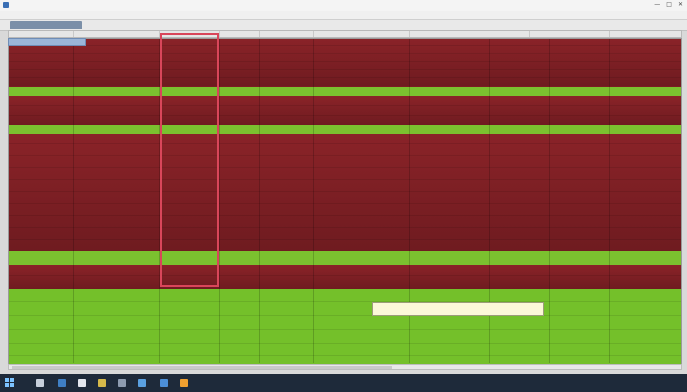 The height and width of the screenshot is (392, 687). What do you see at coordinates (343, 15) in the screenshot?
I see `menu-bar` at bounding box center [343, 15].